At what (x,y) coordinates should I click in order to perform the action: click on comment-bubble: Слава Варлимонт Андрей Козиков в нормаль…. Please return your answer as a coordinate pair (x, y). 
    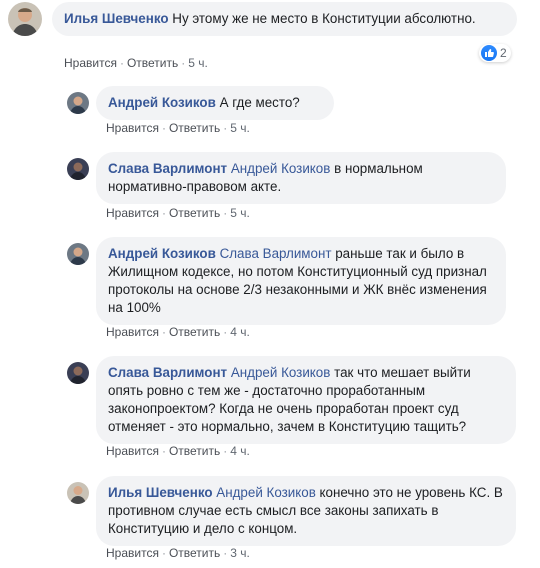
    Looking at the image, I should click on (301, 178).